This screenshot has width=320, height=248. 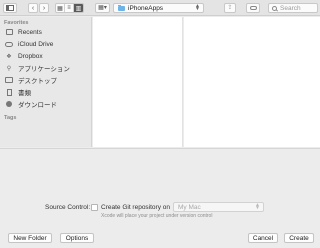 What do you see at coordinates (16, 23) in the screenshot?
I see `favorites-header: Favorites` at bounding box center [16, 23].